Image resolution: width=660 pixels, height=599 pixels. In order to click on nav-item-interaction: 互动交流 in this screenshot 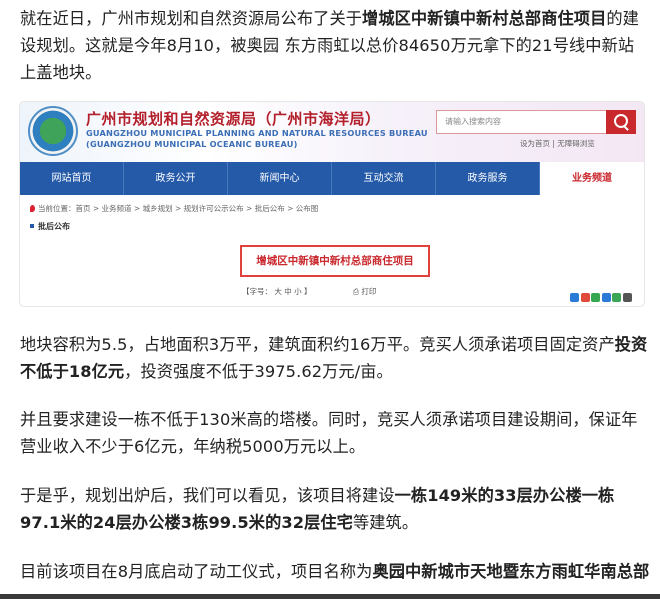, I will do `click(384, 178)`.